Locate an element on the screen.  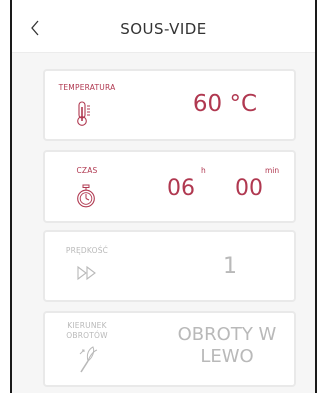
screen-border-right is located at coordinates (316, 196).